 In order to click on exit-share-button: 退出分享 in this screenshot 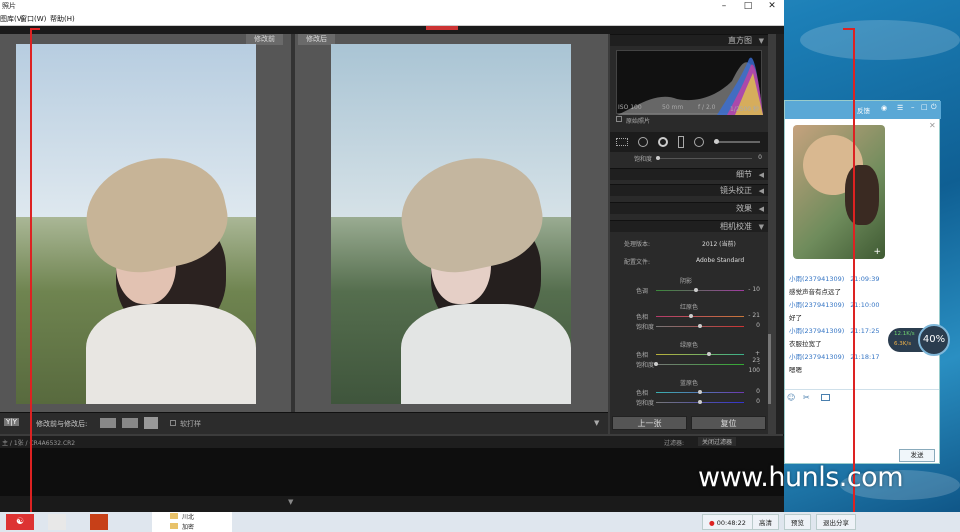, I will do `click(836, 522)`.